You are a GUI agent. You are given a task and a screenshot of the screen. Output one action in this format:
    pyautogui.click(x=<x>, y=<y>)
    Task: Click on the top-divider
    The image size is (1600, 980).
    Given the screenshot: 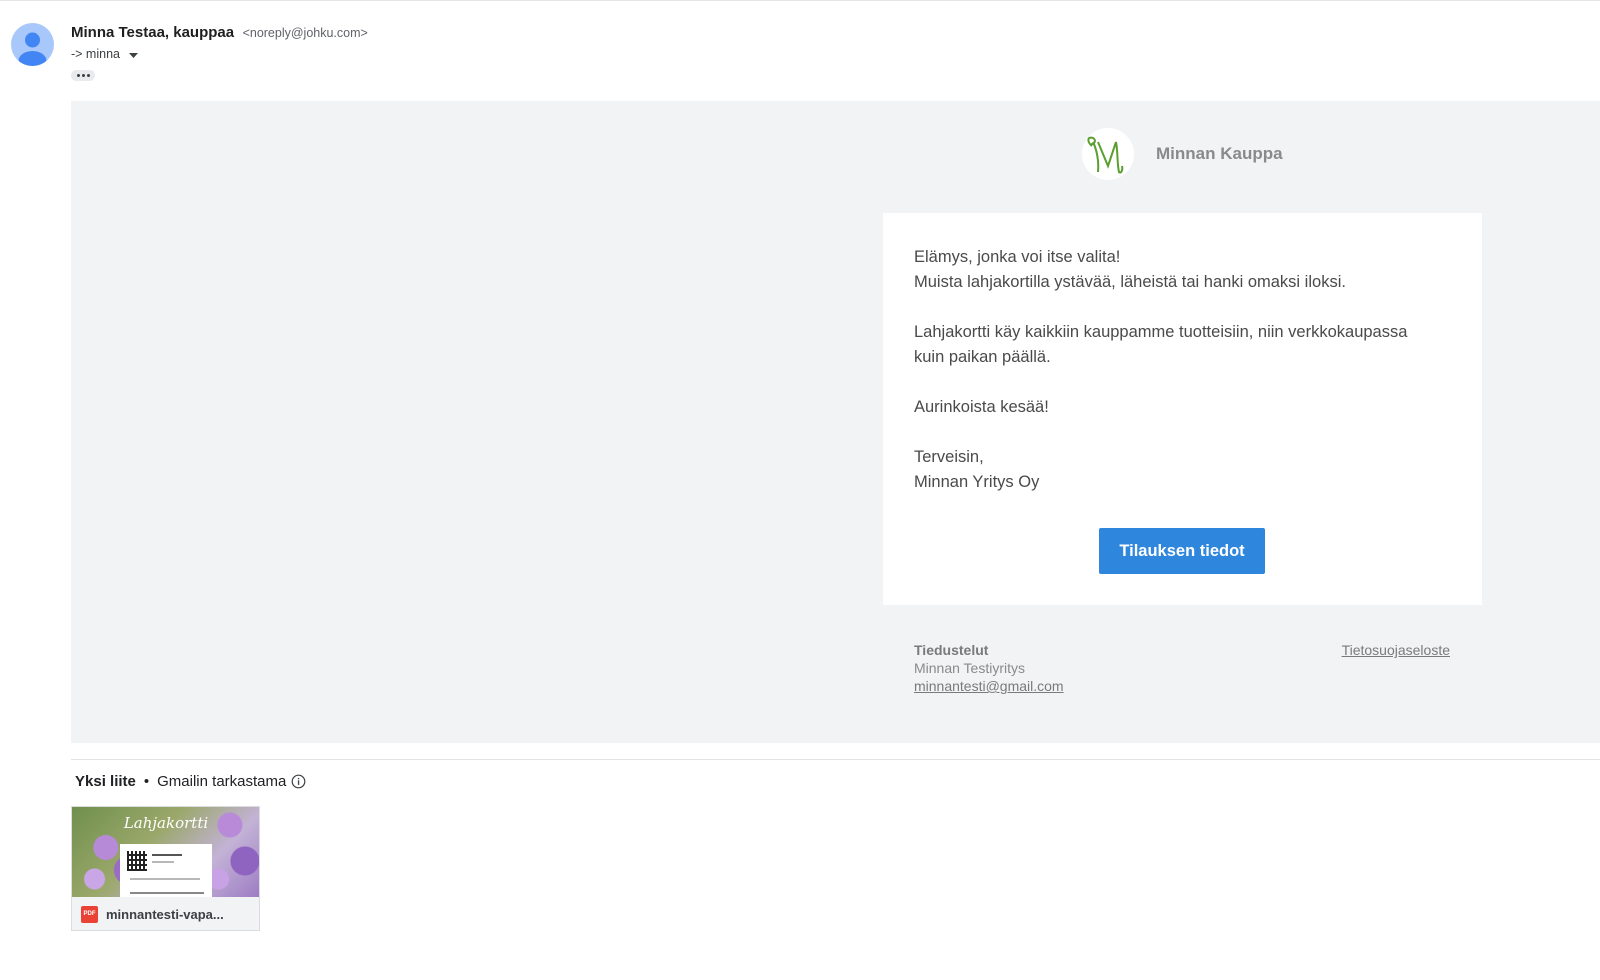 What is the action you would take?
    pyautogui.click(x=800, y=0)
    